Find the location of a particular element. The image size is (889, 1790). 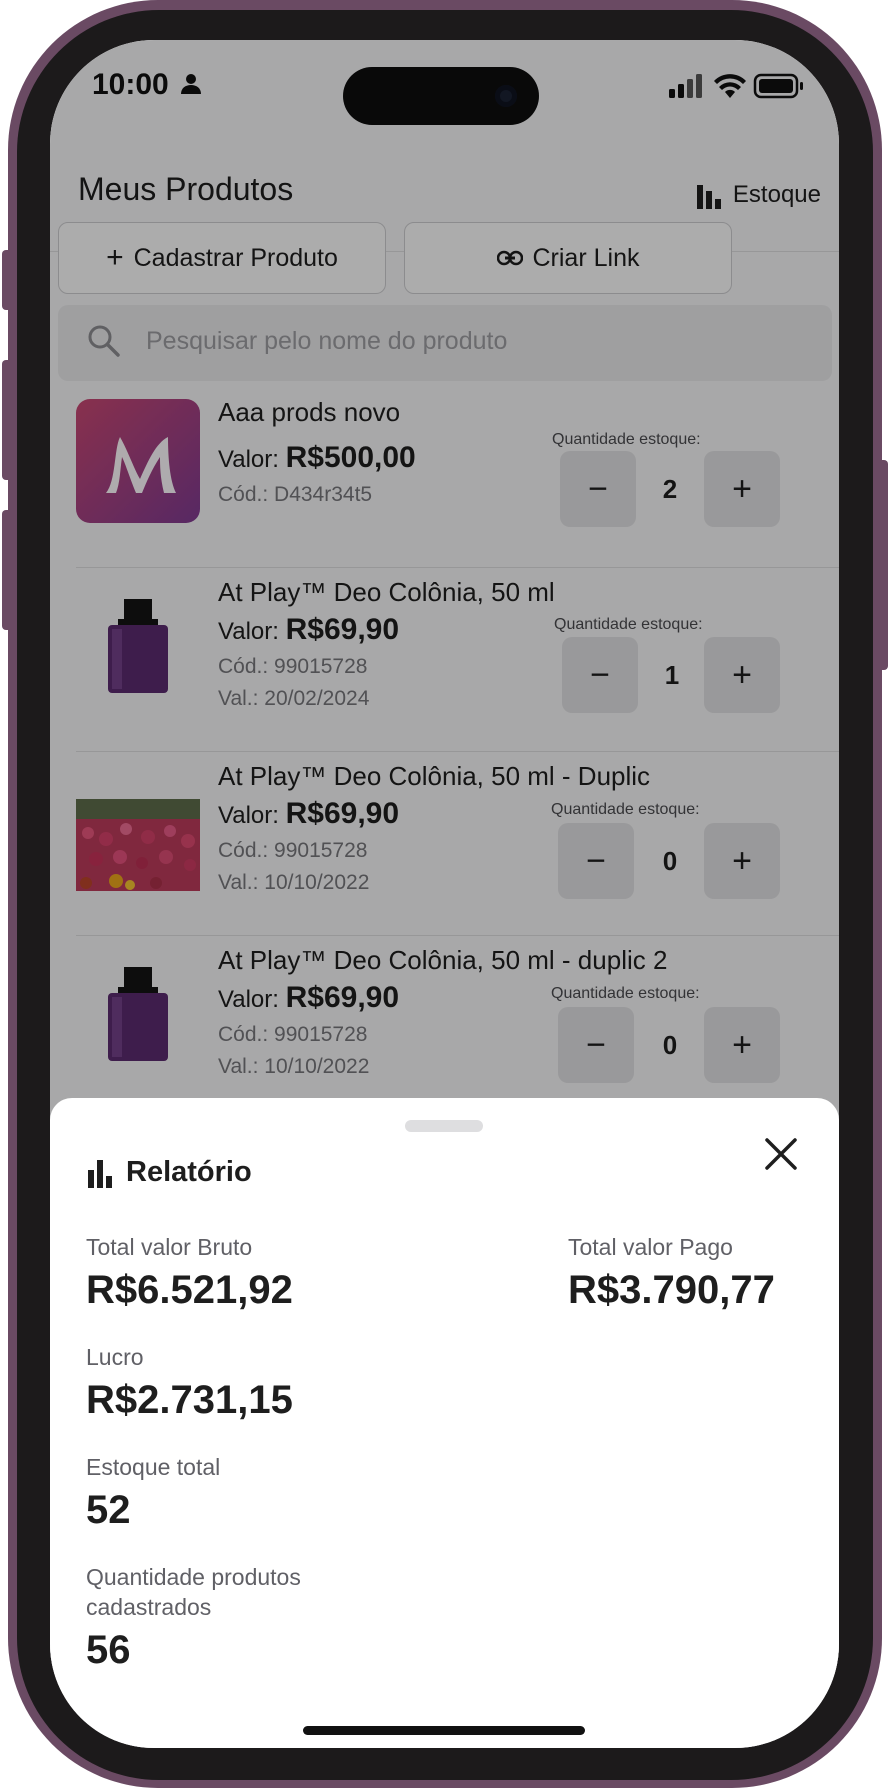

volume-down-button is located at coordinates (7, 570).